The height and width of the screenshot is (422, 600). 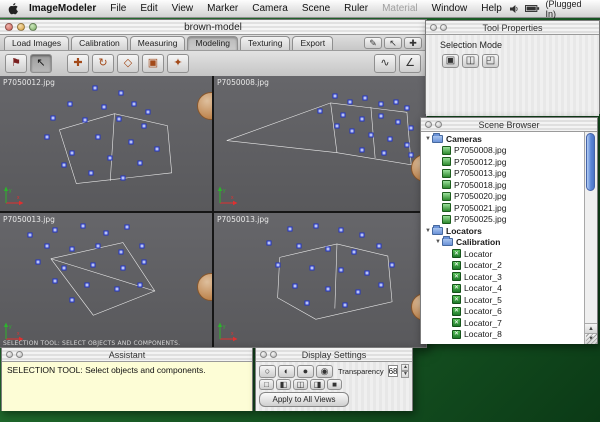 What do you see at coordinates (265, 43) in the screenshot?
I see `tab-texturing: Texturing` at bounding box center [265, 43].